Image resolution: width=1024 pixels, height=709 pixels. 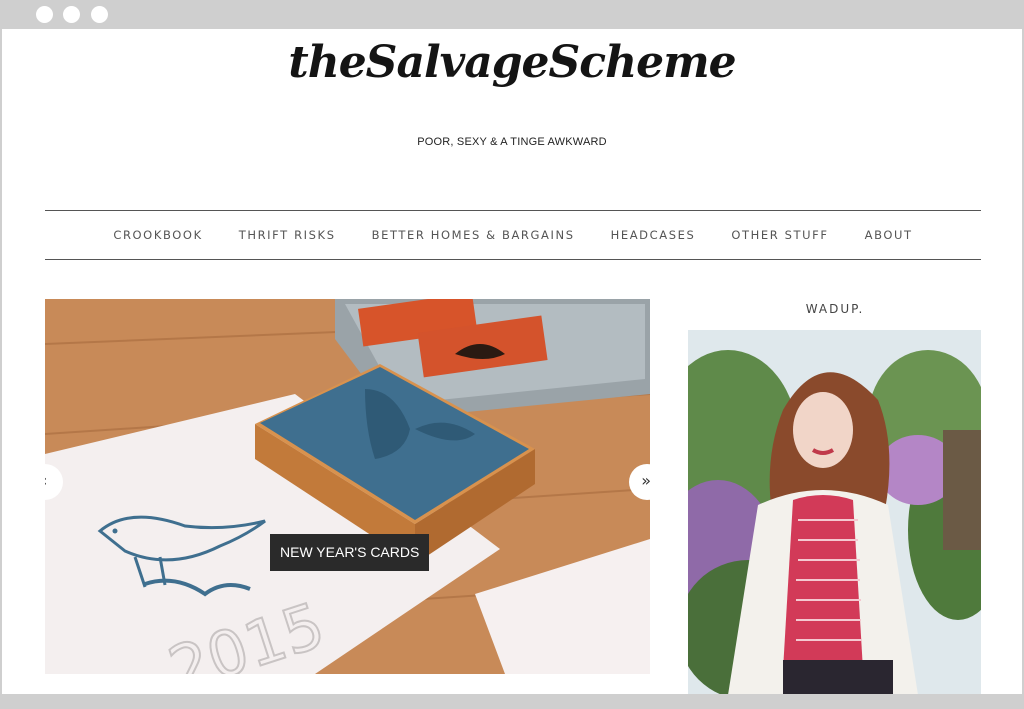 I want to click on window-minimize-dot, so click(x=71, y=14).